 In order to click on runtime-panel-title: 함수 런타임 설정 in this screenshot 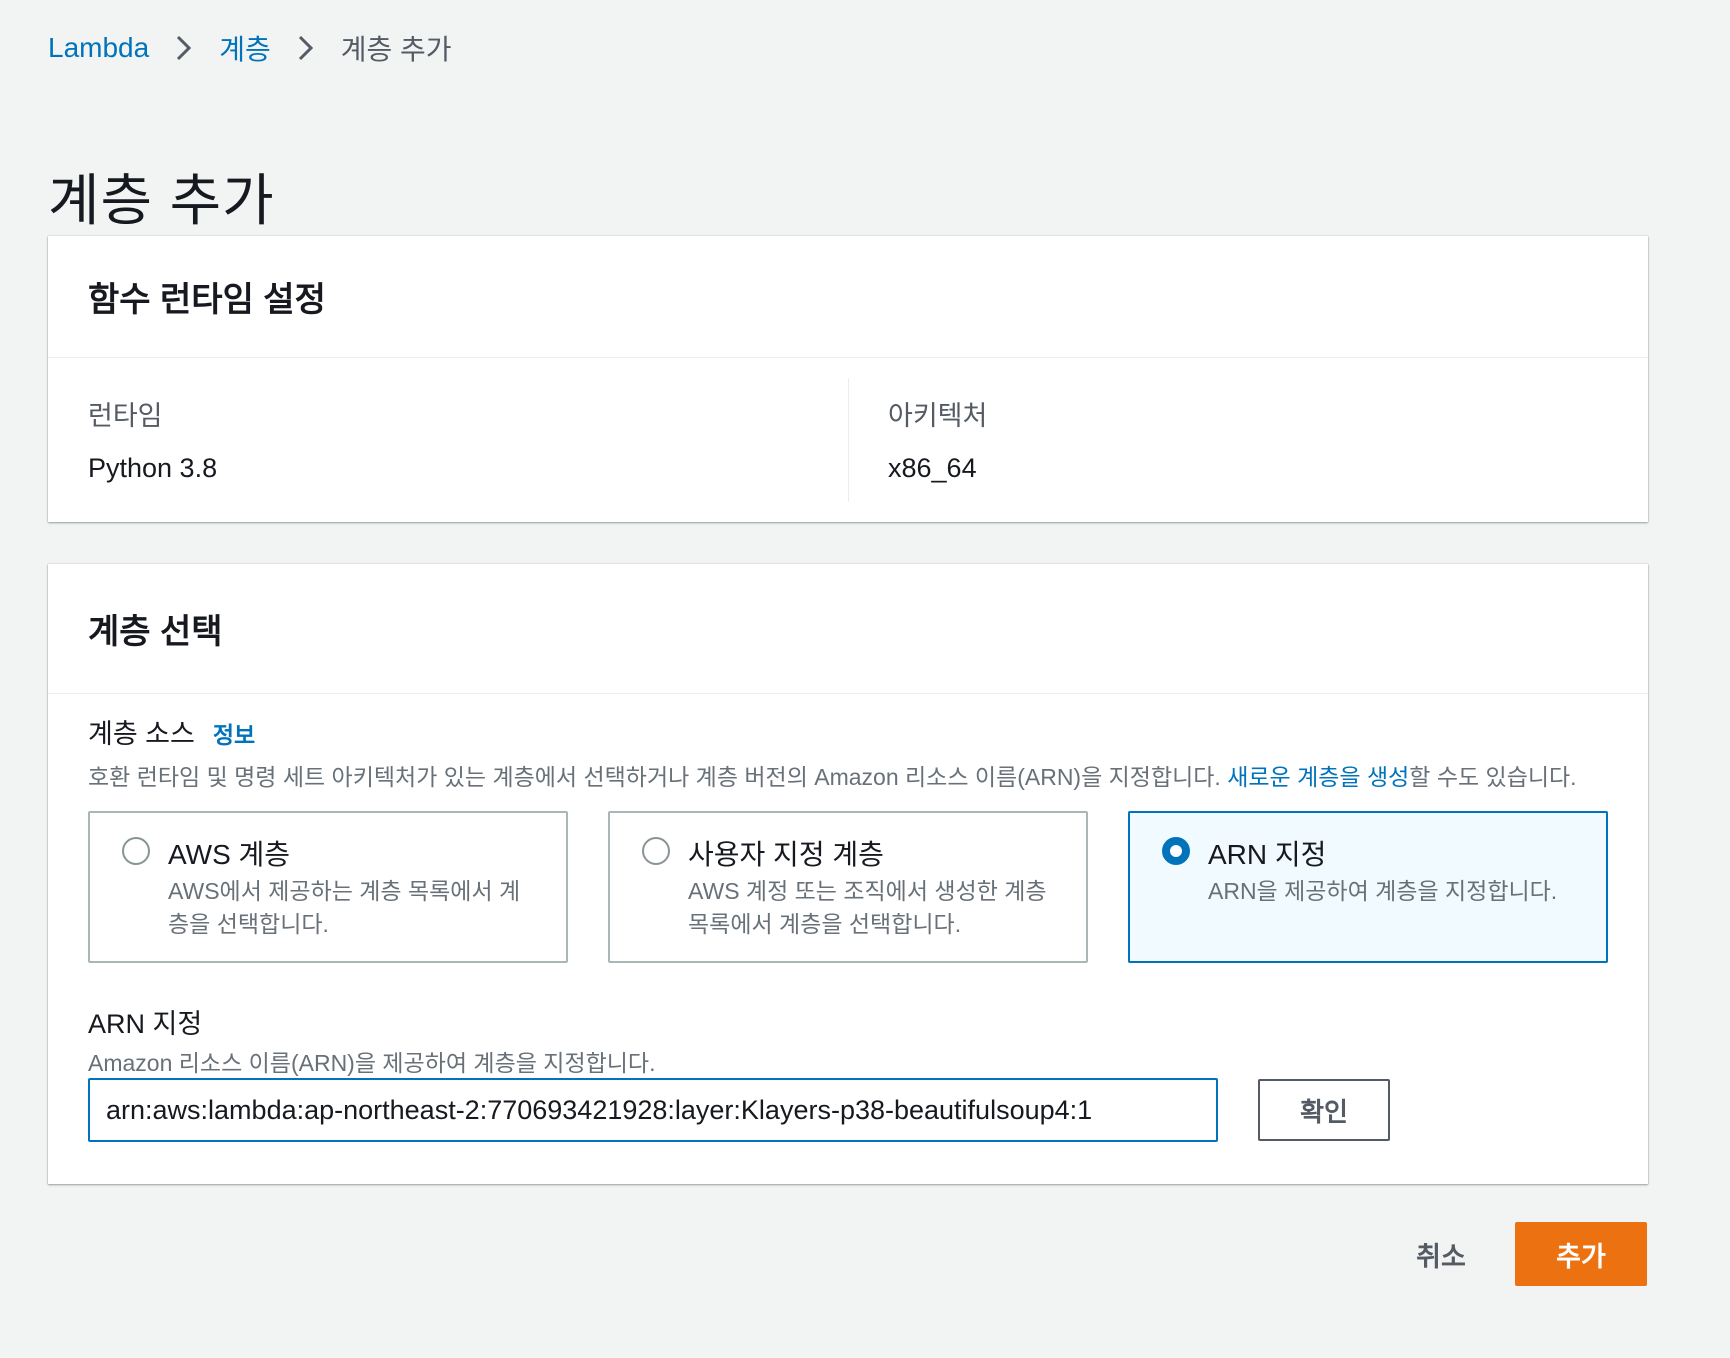, I will do `click(207, 300)`.